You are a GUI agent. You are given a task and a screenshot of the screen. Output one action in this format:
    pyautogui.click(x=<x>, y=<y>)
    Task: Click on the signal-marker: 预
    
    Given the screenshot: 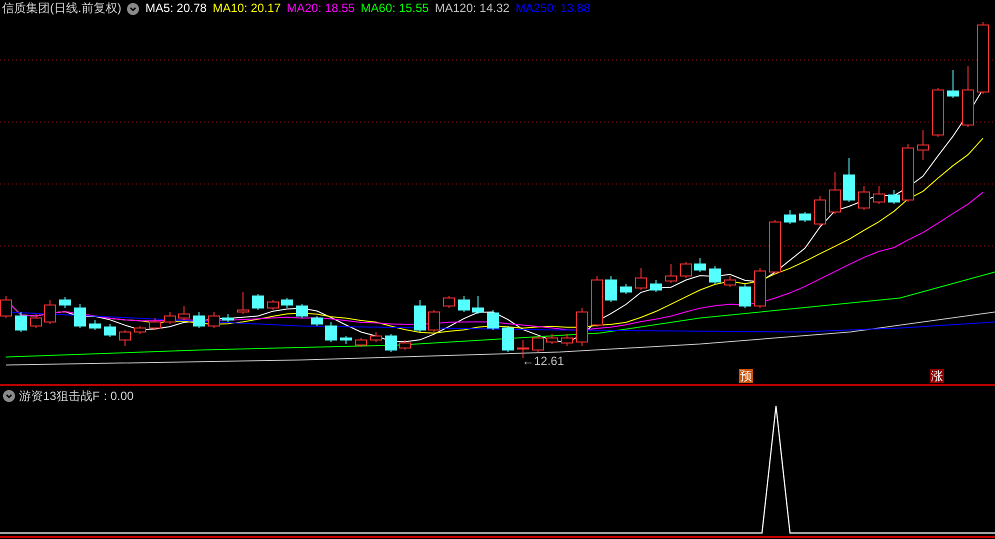 What is the action you would take?
    pyautogui.click(x=746, y=376)
    